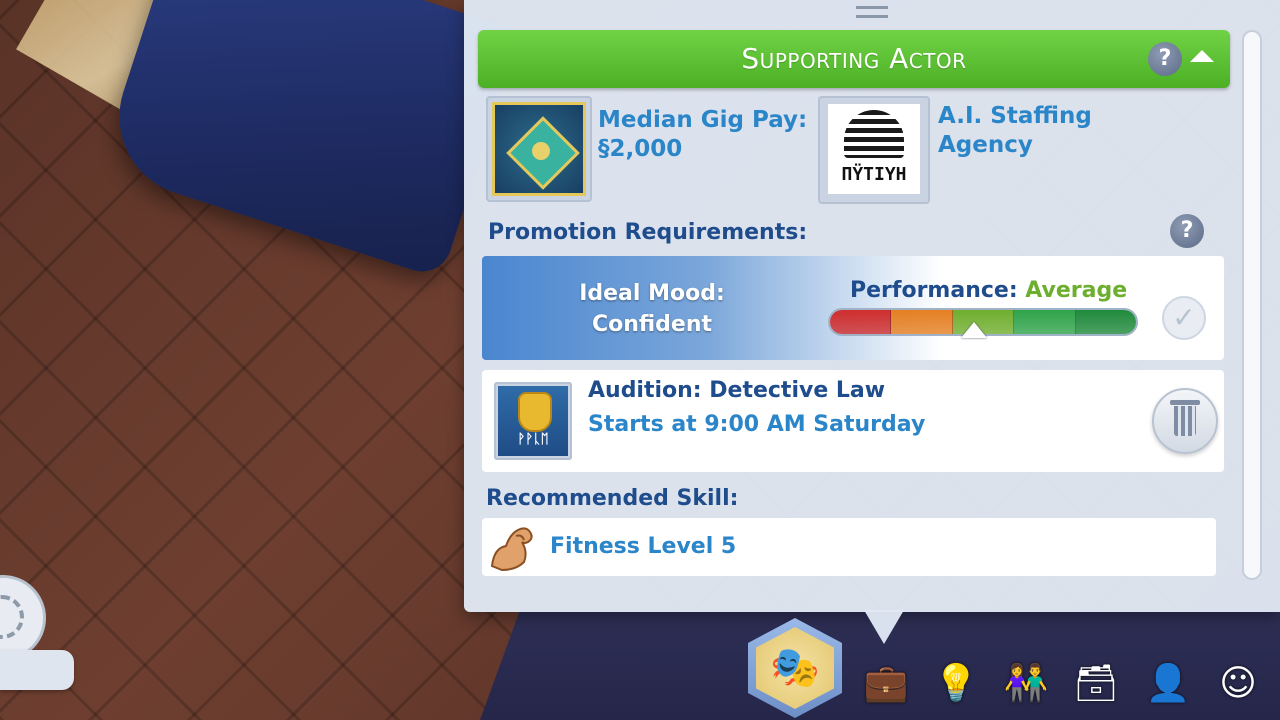 The height and width of the screenshot is (720, 1280). I want to click on ideal-mood-value: Confident, so click(652, 324).